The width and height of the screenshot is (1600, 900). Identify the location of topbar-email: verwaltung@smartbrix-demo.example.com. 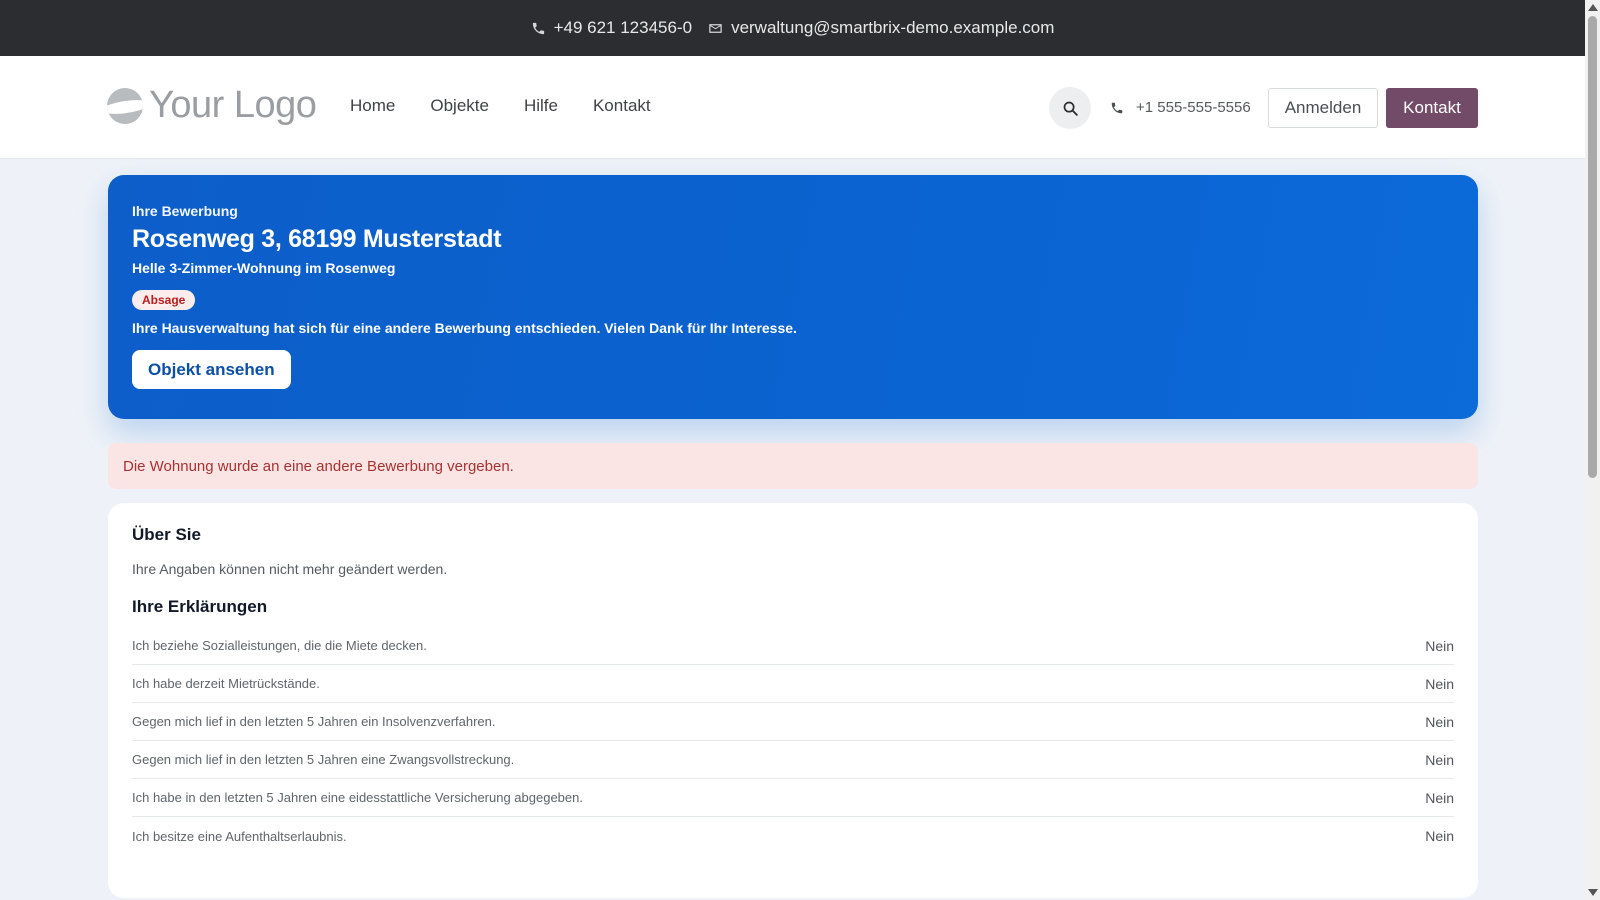
(881, 28).